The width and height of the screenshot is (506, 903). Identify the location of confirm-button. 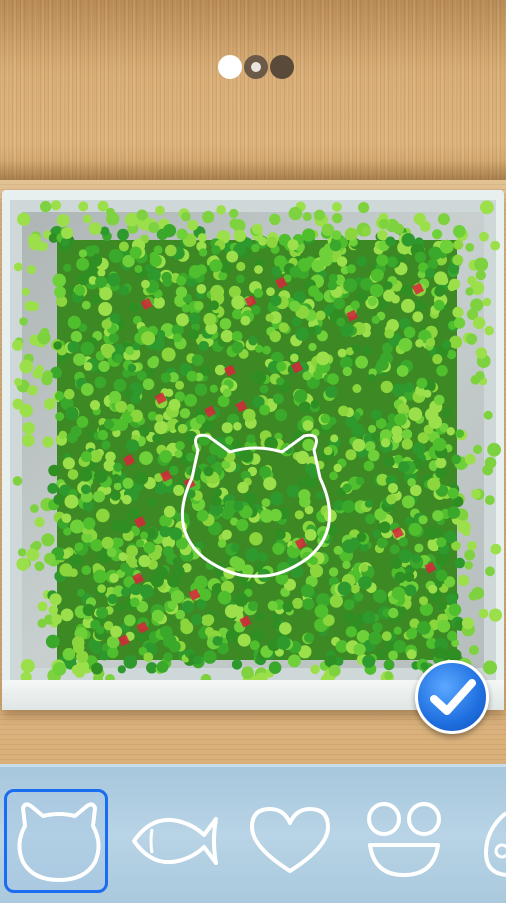
(452, 697).